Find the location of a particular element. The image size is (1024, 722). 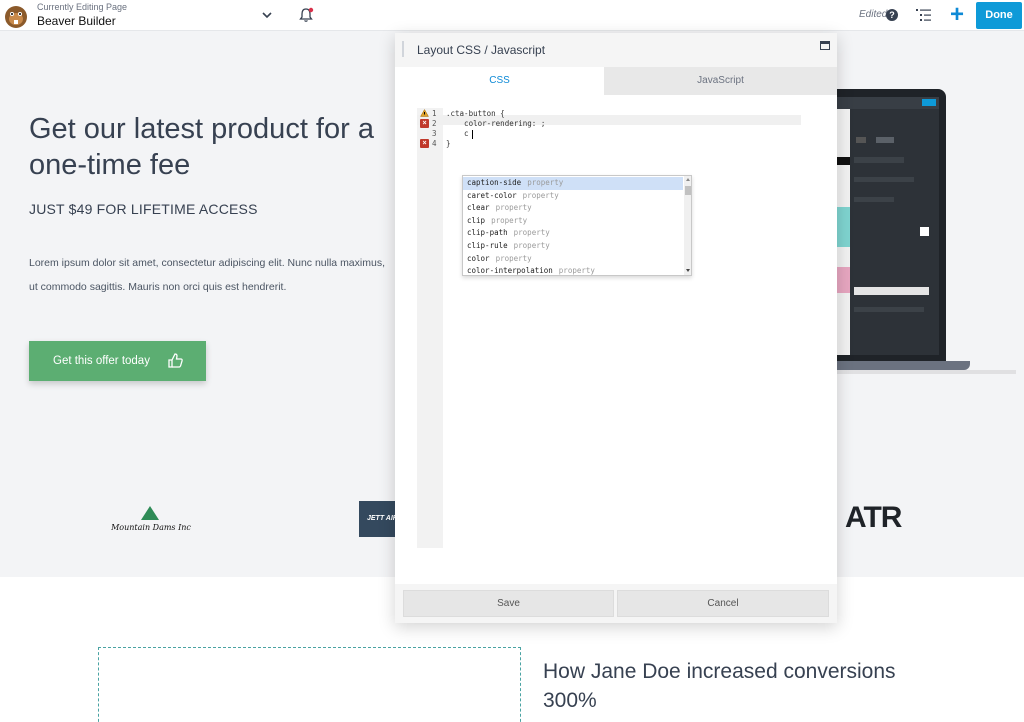

laptop-base is located at coordinates (903, 365).